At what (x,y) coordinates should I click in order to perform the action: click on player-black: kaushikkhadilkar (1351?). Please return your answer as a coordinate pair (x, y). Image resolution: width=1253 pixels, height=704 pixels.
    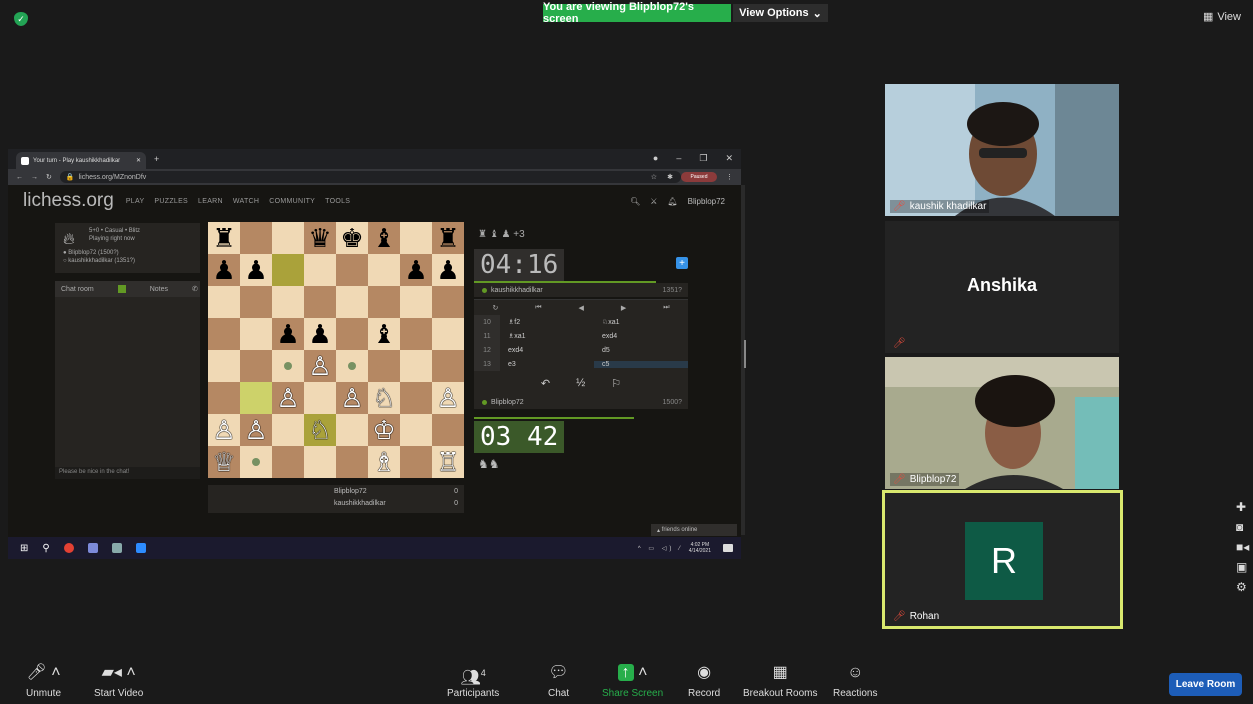
    Looking at the image, I should click on (101, 261).